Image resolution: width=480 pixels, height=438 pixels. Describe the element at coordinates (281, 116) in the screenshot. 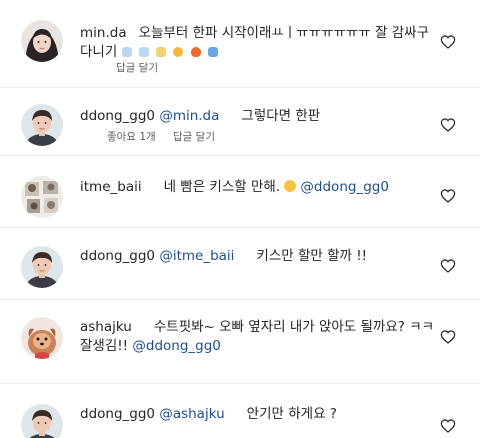

I see `comment-text: 그렇다면 한판` at that location.